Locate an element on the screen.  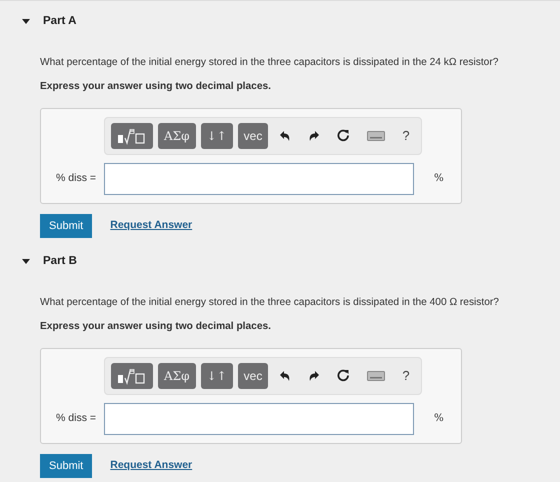
part-title: Part B is located at coordinates (60, 261).